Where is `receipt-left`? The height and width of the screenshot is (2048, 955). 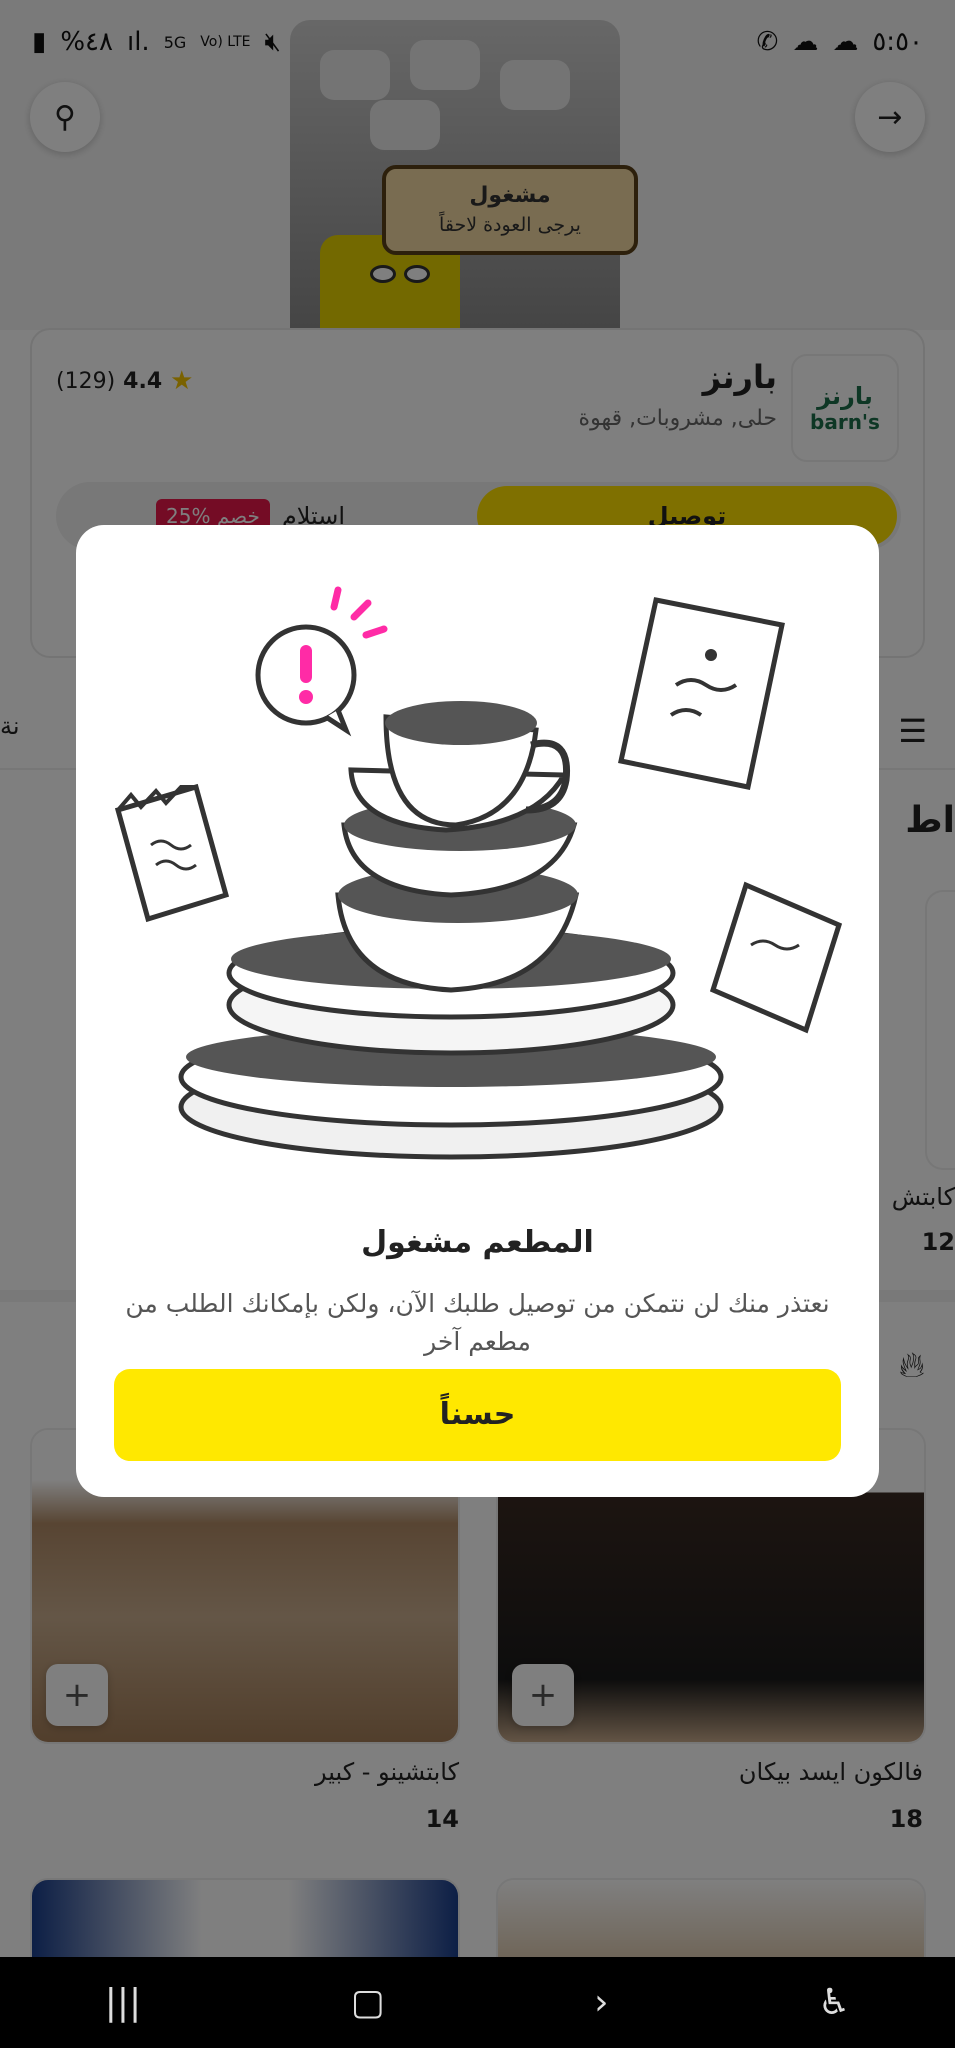 receipt-left is located at coordinates (172, 853).